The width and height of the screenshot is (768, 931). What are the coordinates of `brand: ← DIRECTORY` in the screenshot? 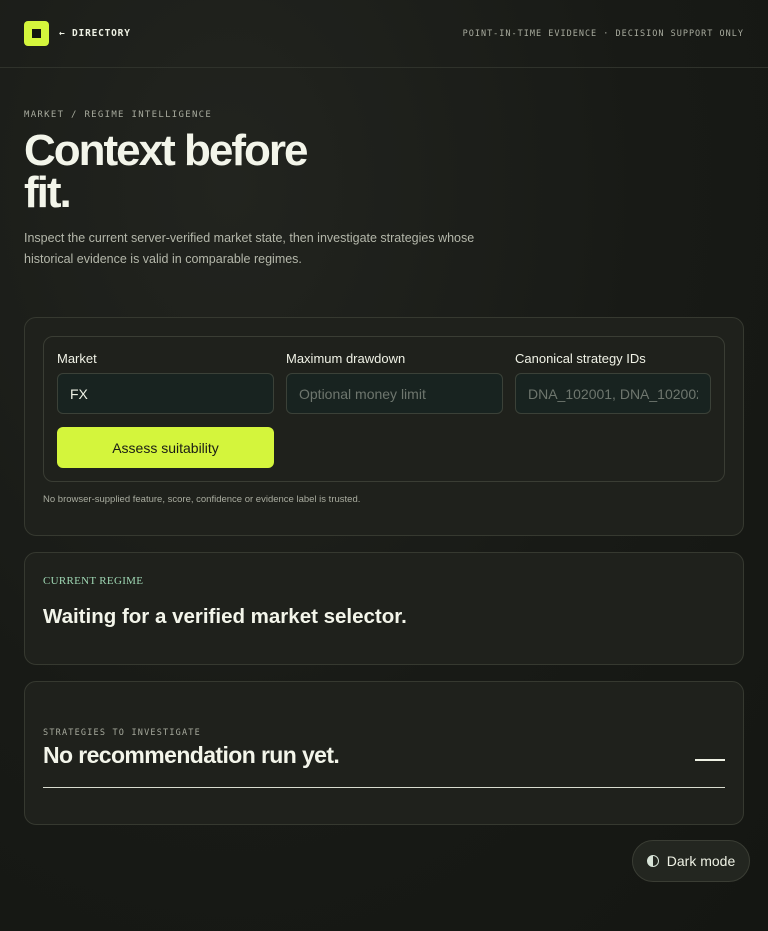 It's located at (77, 33).